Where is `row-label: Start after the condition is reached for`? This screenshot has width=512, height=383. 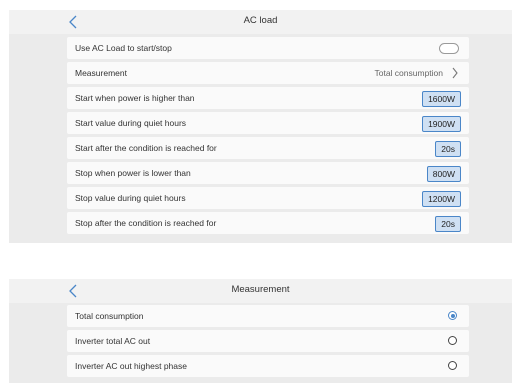 row-label: Start after the condition is reached for is located at coordinates (146, 148).